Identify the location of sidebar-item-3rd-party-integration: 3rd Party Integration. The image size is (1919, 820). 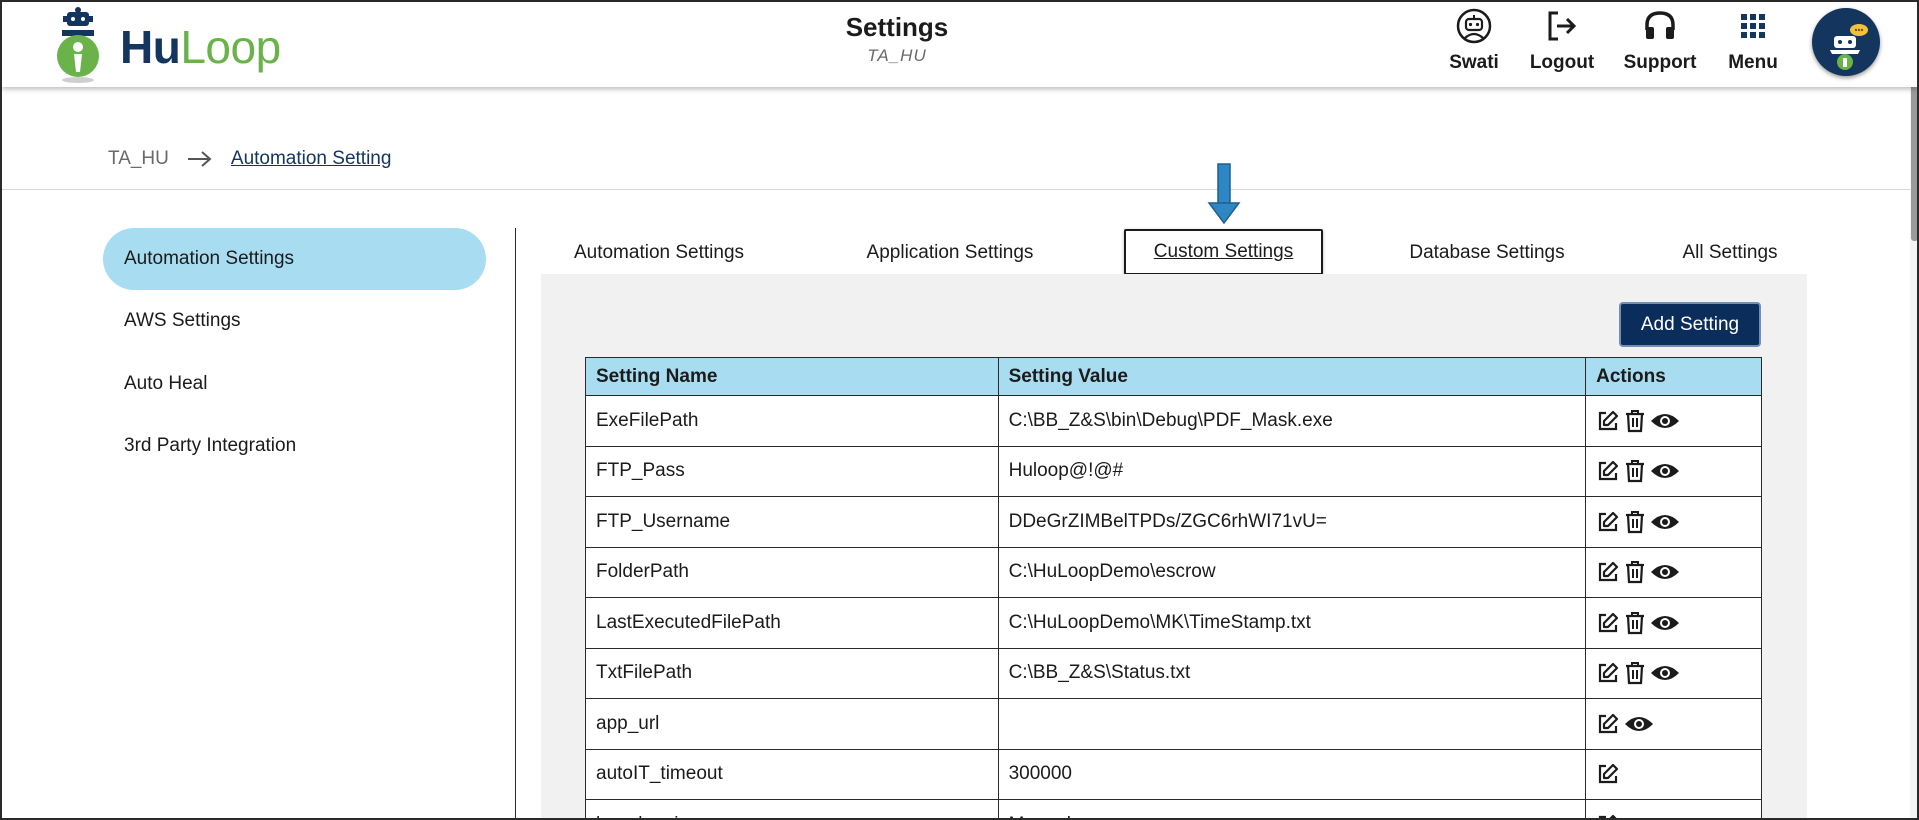
(294, 446).